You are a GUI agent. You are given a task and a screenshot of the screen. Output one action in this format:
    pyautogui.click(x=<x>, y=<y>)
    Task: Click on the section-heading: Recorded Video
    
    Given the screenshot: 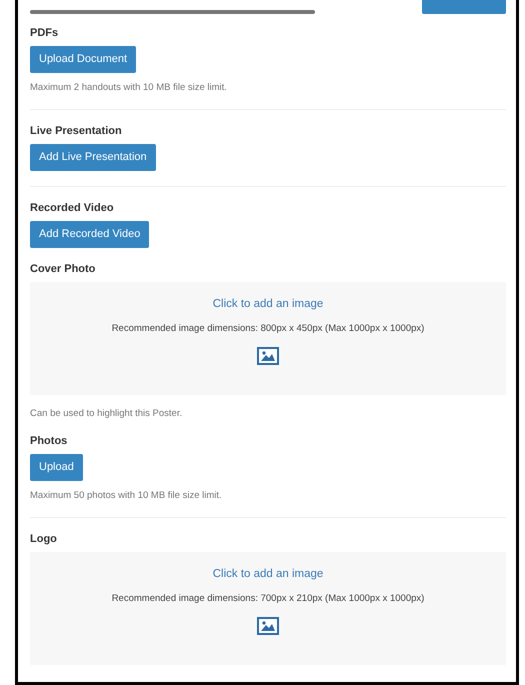 What is the action you would take?
    pyautogui.click(x=72, y=208)
    